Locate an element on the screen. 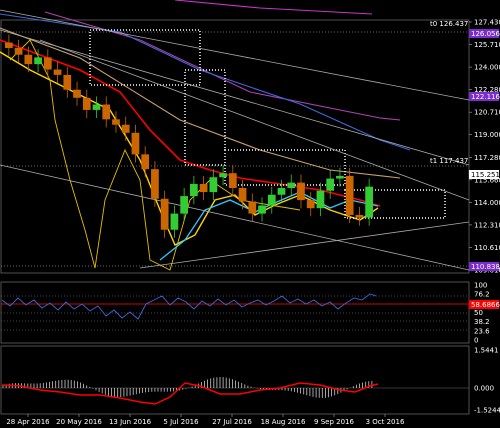 The height and width of the screenshot is (428, 500). time-axis-label: 18 Aug 2016 is located at coordinates (283, 422).